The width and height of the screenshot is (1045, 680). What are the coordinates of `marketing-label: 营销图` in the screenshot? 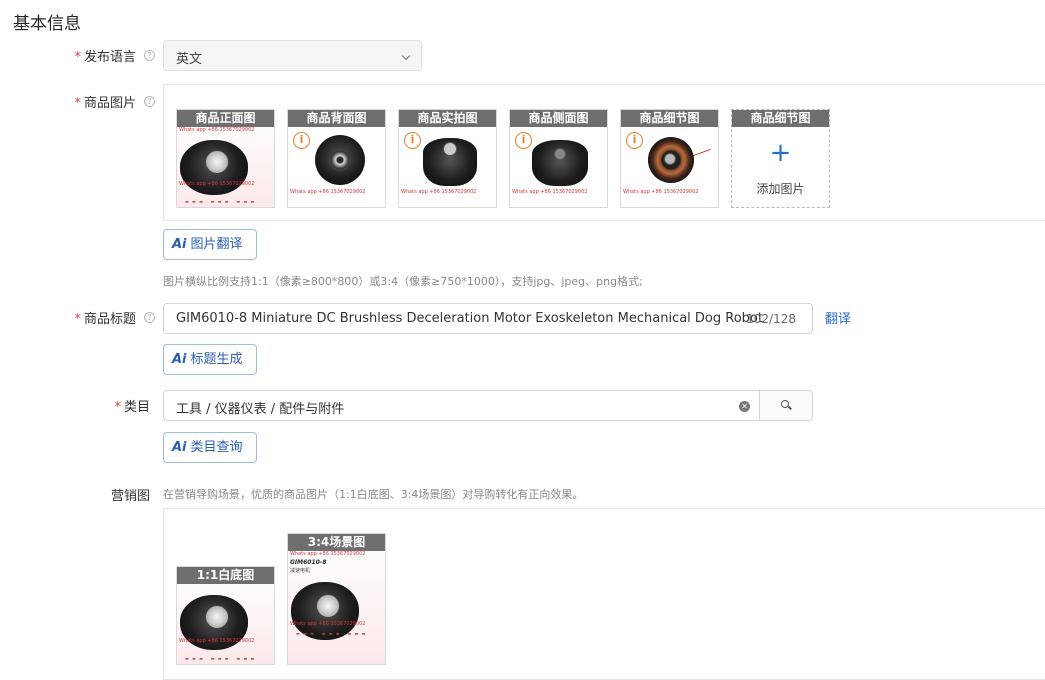 It's located at (130, 496).